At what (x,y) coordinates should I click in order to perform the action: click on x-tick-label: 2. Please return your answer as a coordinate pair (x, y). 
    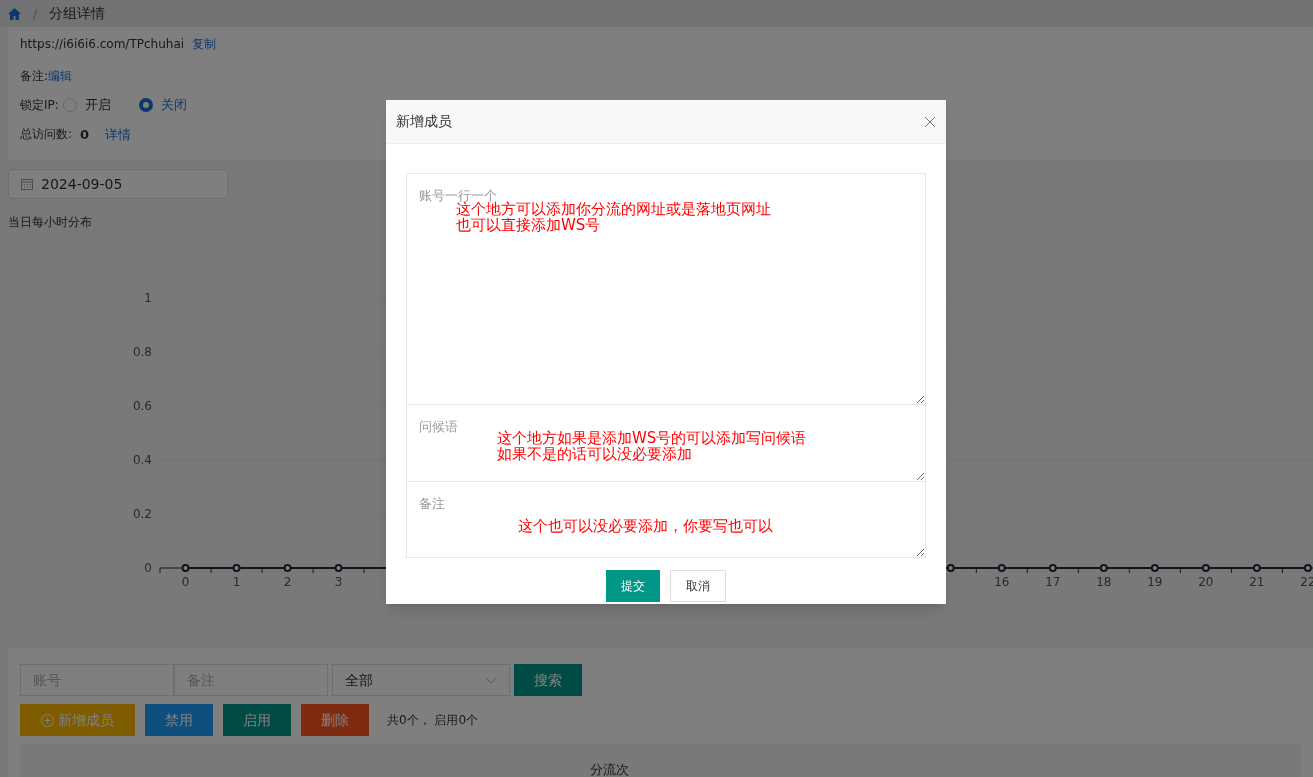
    Looking at the image, I should click on (287, 582).